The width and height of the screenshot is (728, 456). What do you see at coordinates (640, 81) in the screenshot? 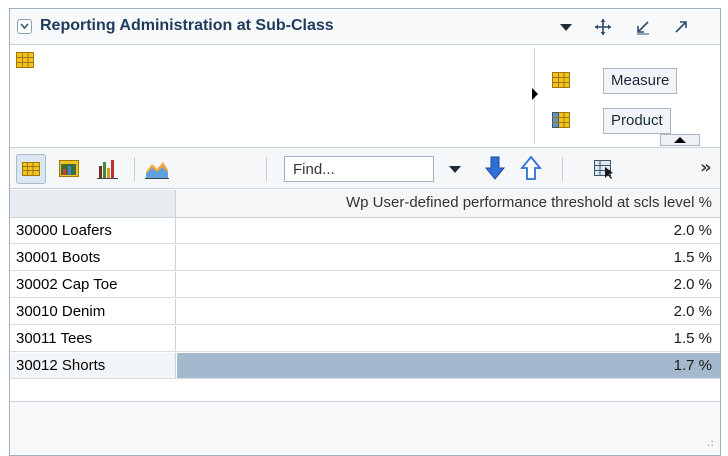
I see `measure-button: Measure` at bounding box center [640, 81].